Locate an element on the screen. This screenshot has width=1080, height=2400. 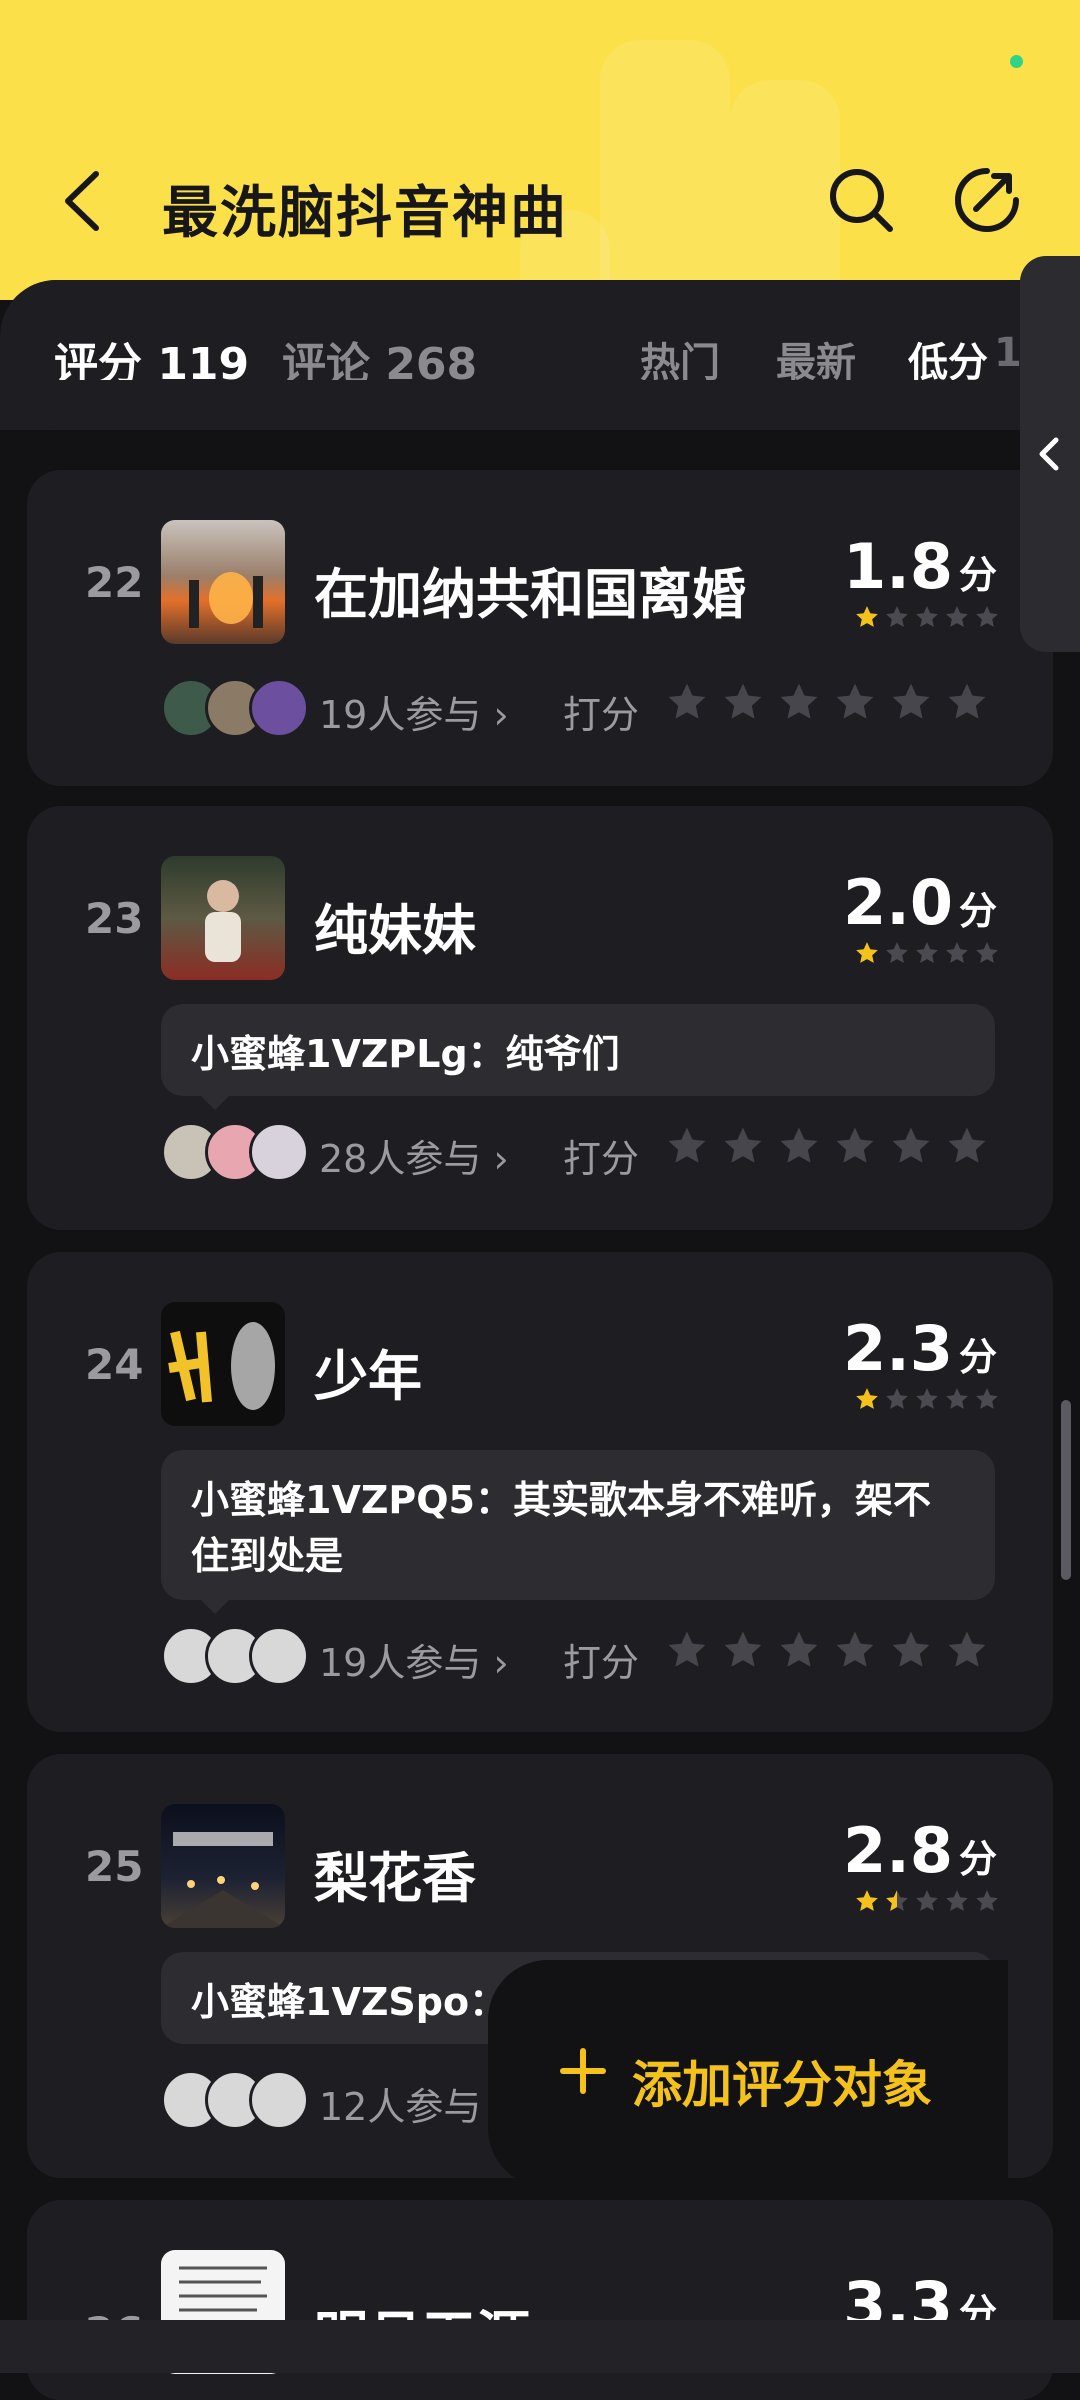
song-title: 在加纳共和国离婚 is located at coordinates (530, 594).